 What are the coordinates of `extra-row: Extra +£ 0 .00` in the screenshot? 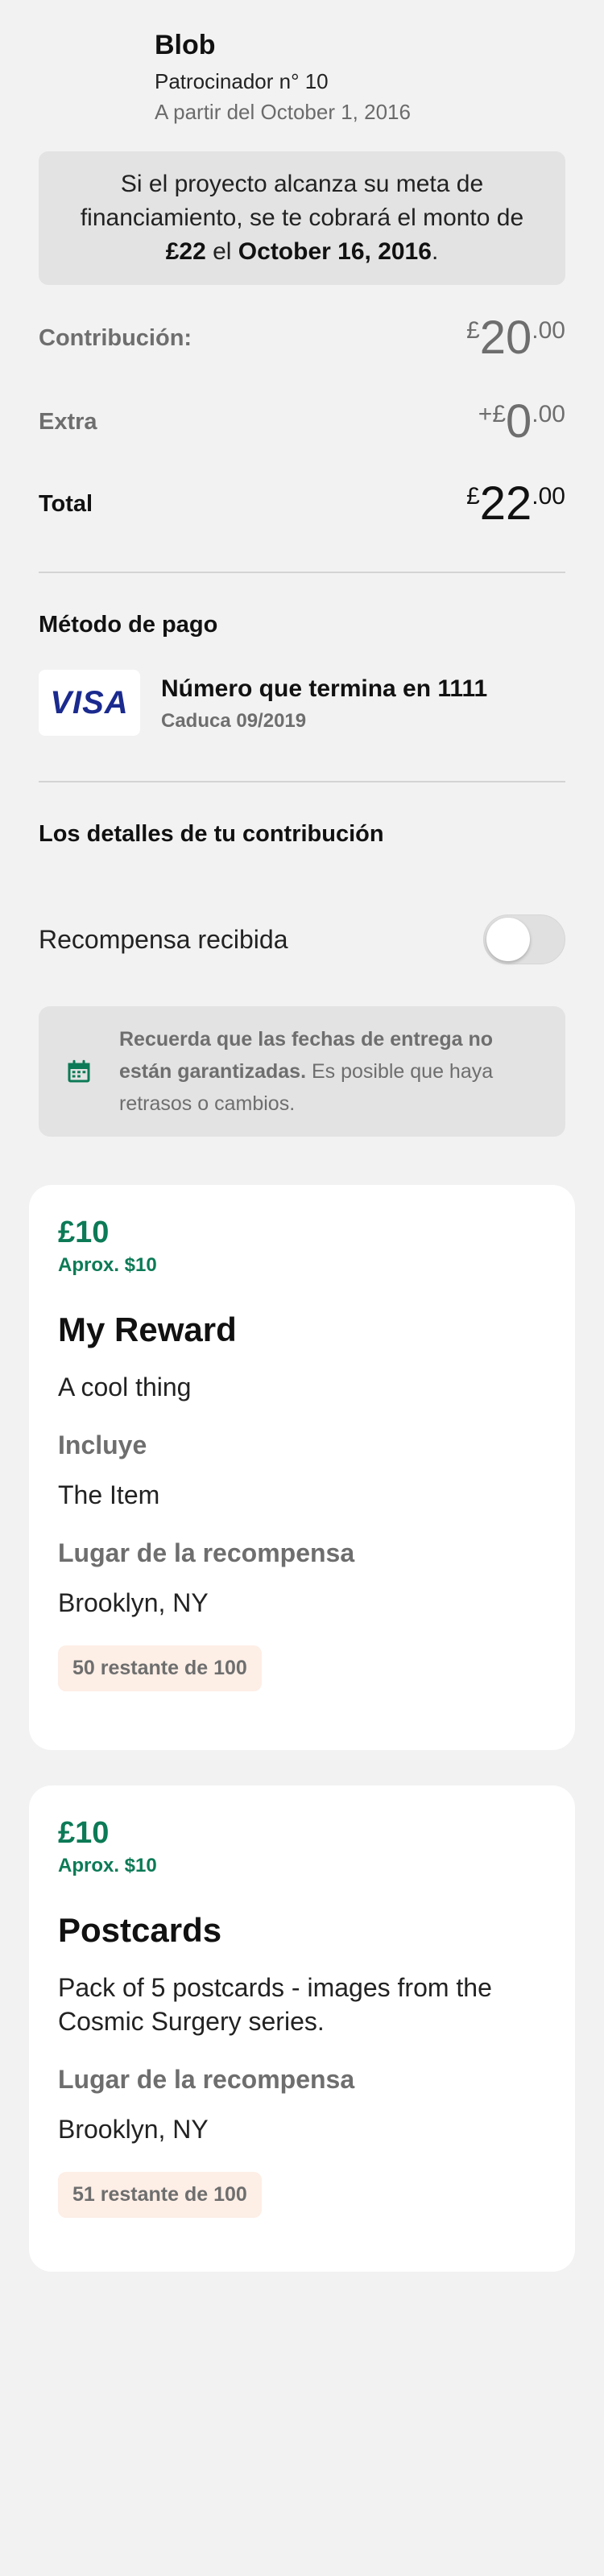 It's located at (302, 422).